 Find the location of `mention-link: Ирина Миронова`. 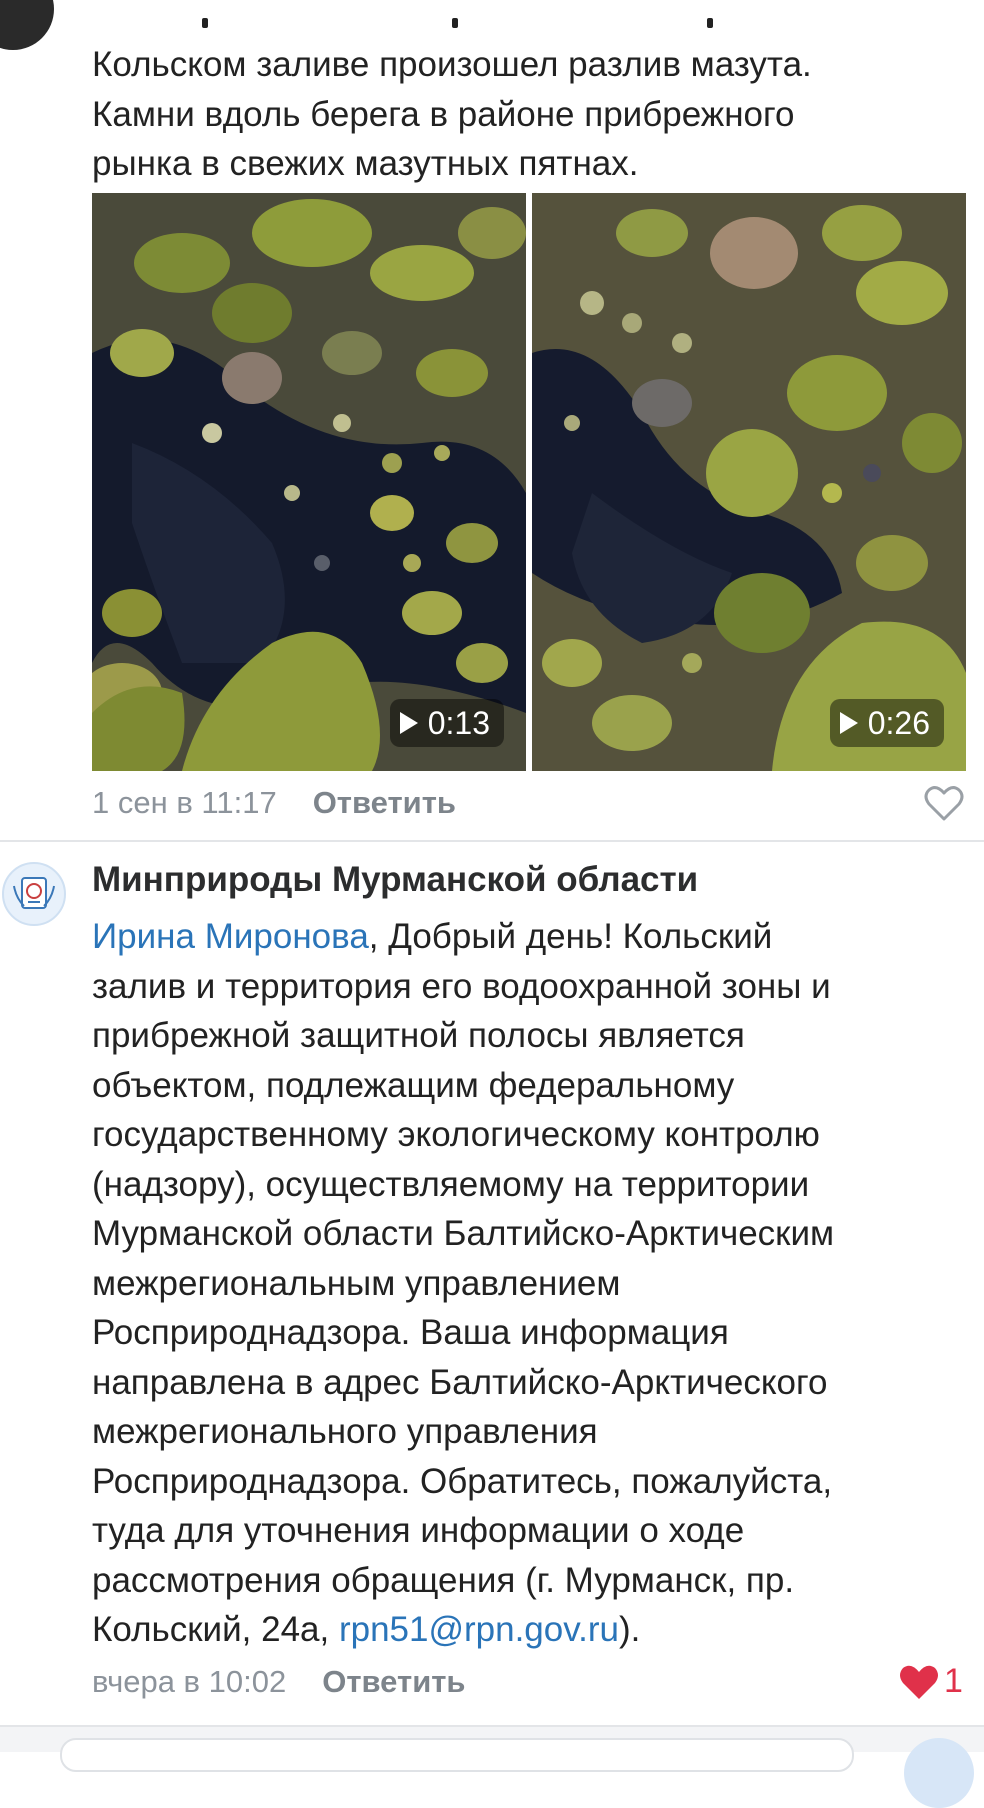

mention-link: Ирина Миронова is located at coordinates (230, 936).